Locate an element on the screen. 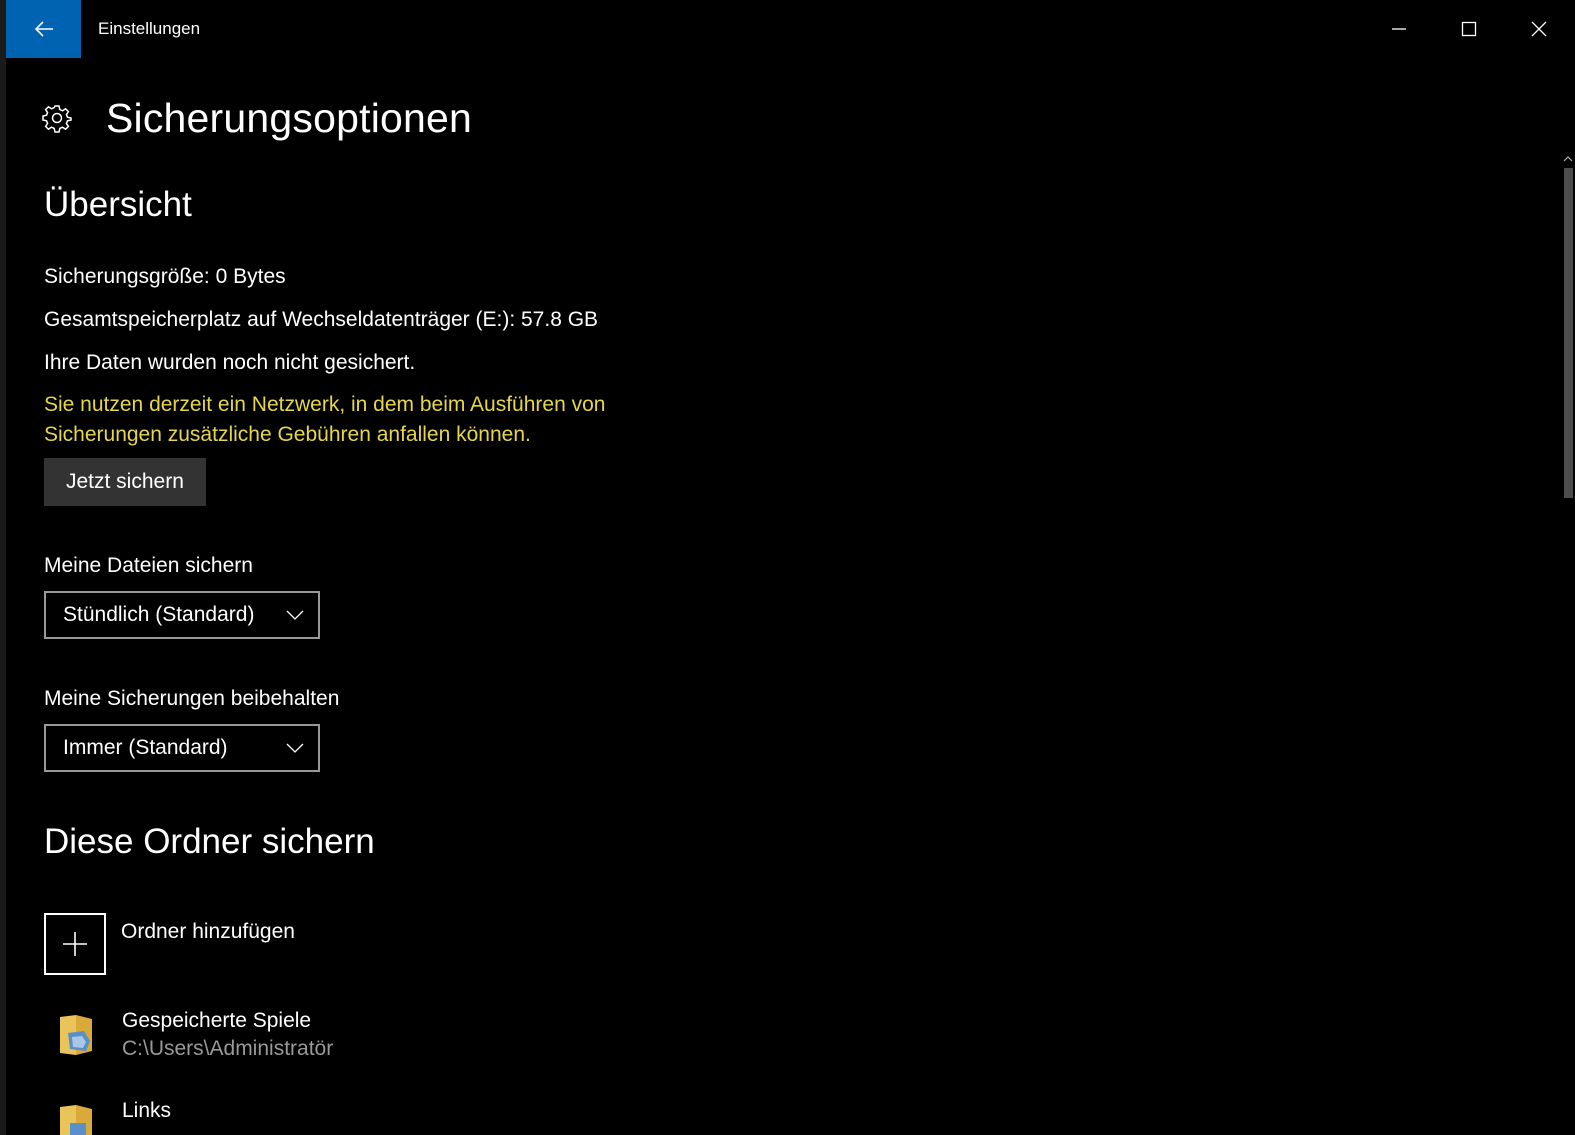  backup-files-label: Meine Dateien sichern is located at coordinates (148, 565).